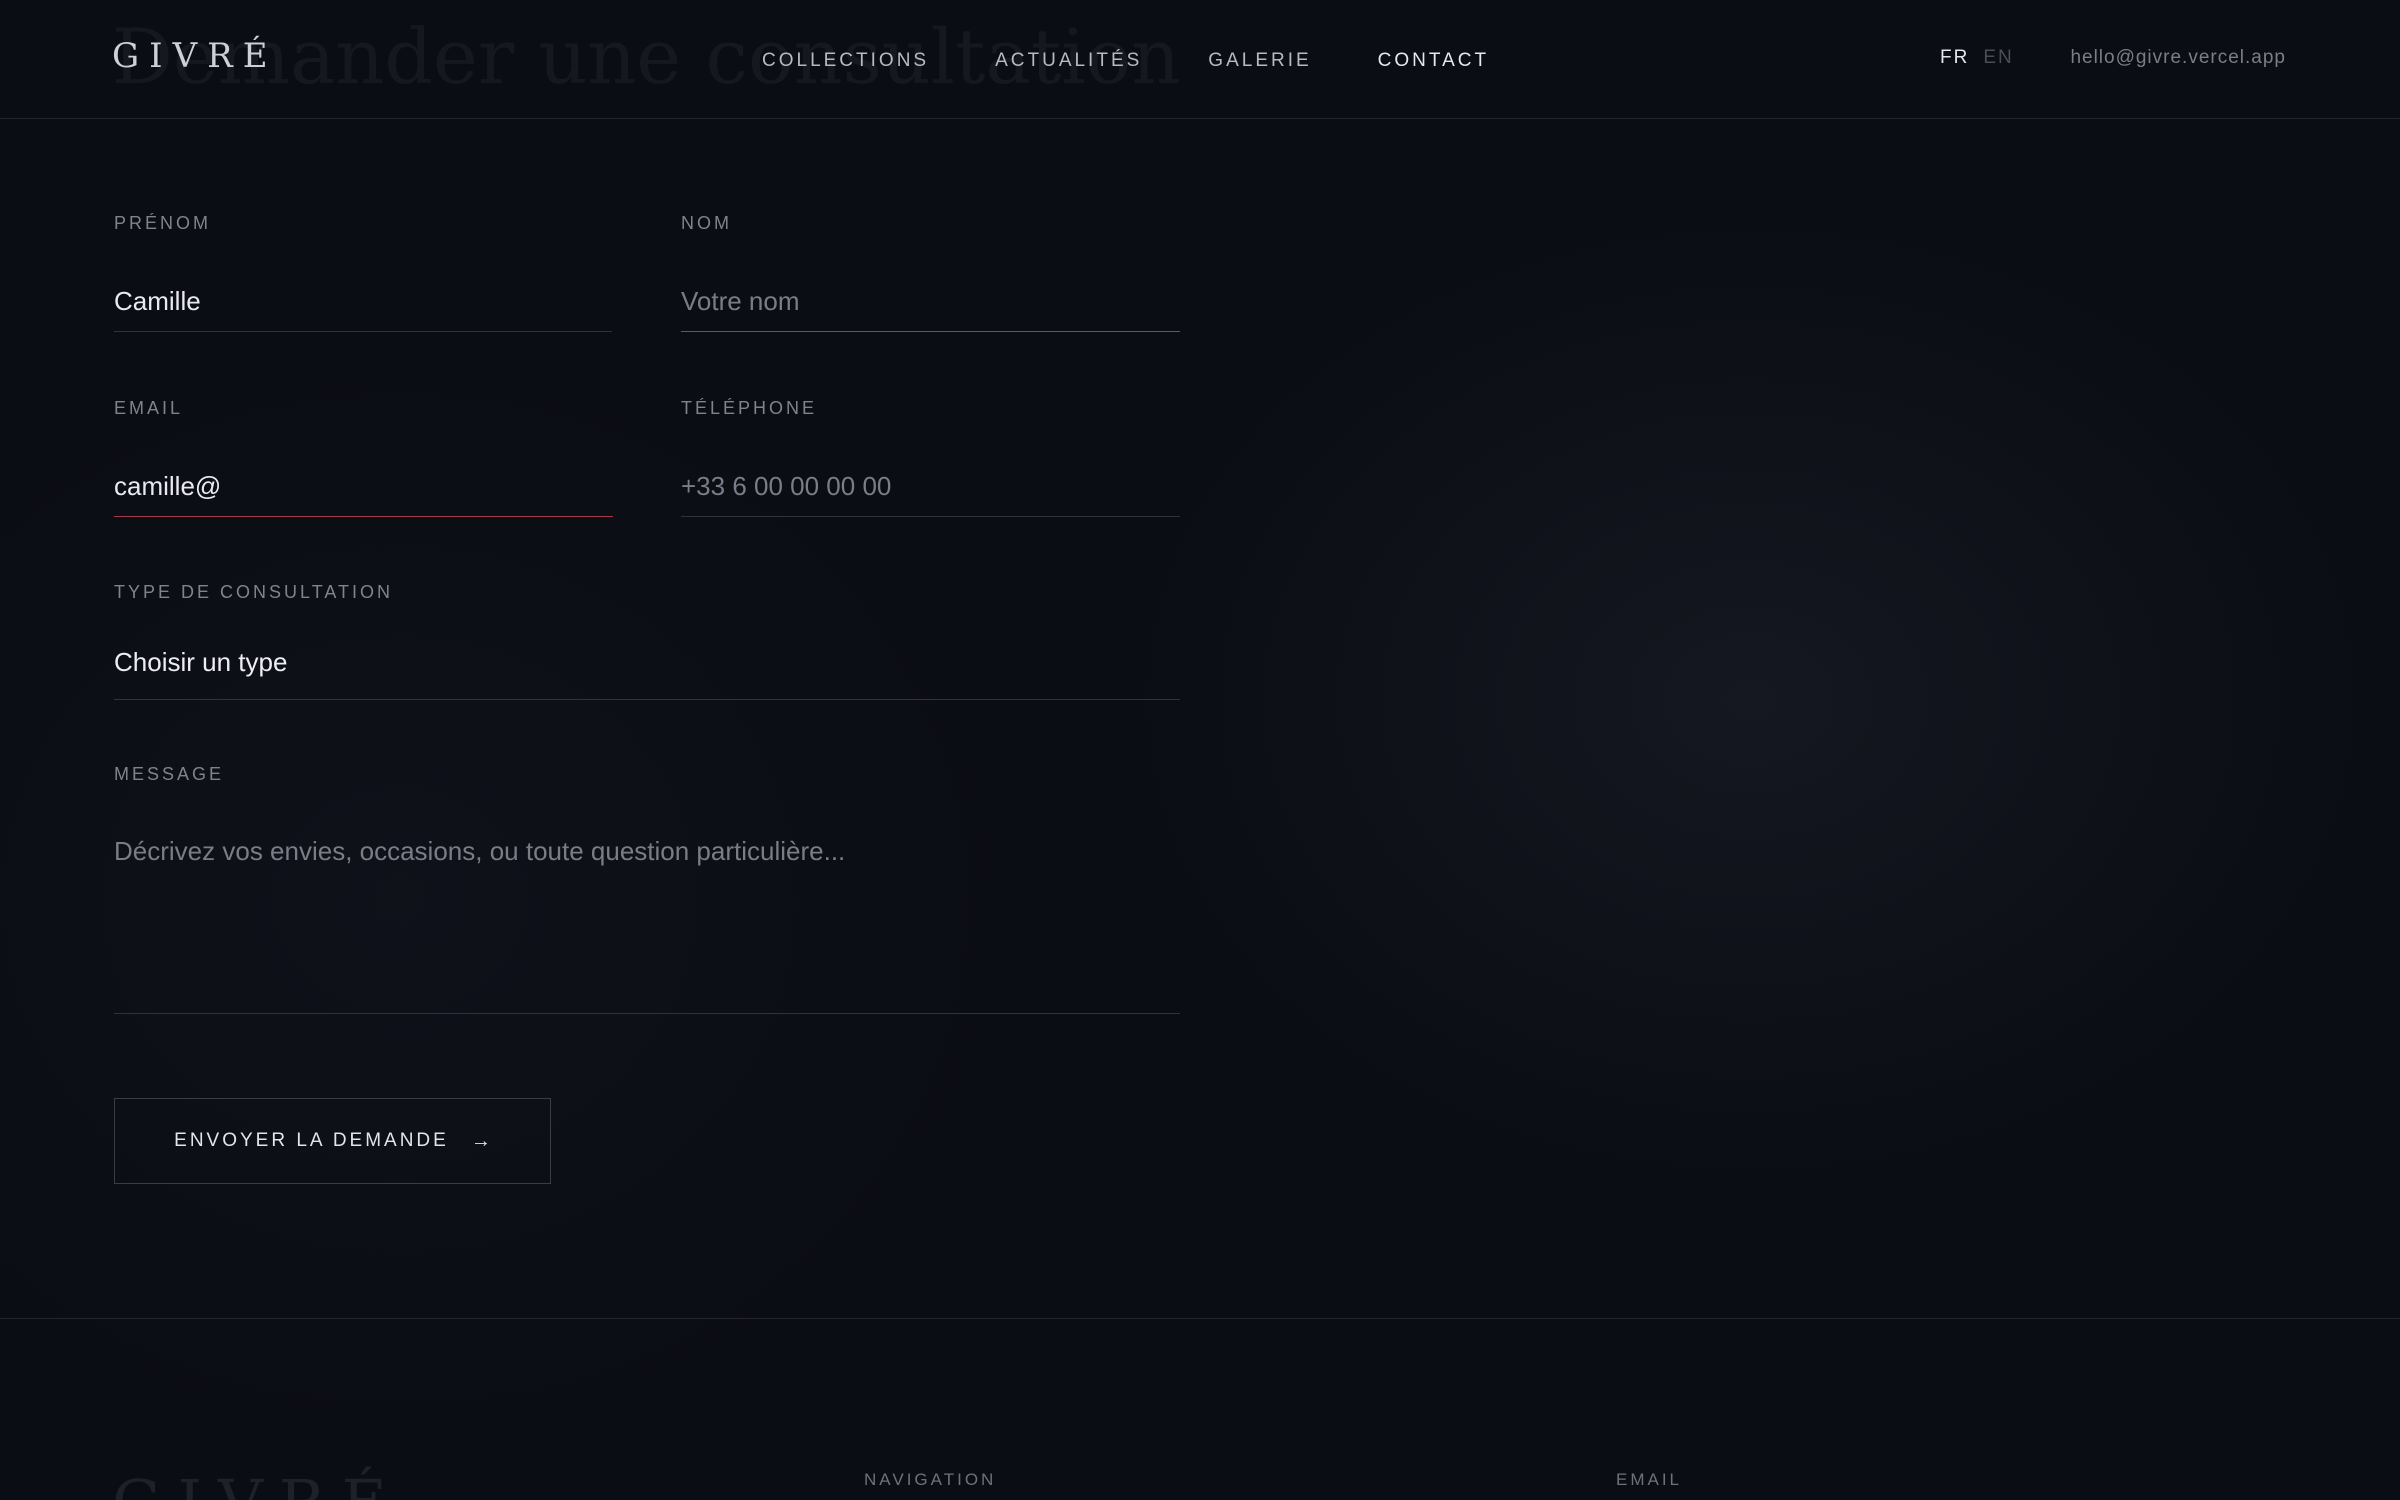 This screenshot has width=2400, height=1500. What do you see at coordinates (1433, 61) in the screenshot?
I see `nav-item-contact: CONTACT` at bounding box center [1433, 61].